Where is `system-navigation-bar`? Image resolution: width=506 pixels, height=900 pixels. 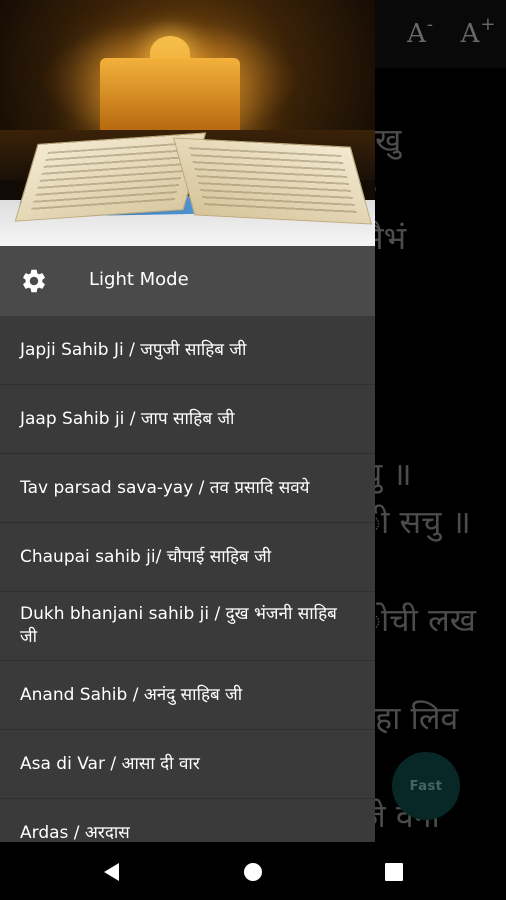
system-navigation-bar is located at coordinates (253, 871).